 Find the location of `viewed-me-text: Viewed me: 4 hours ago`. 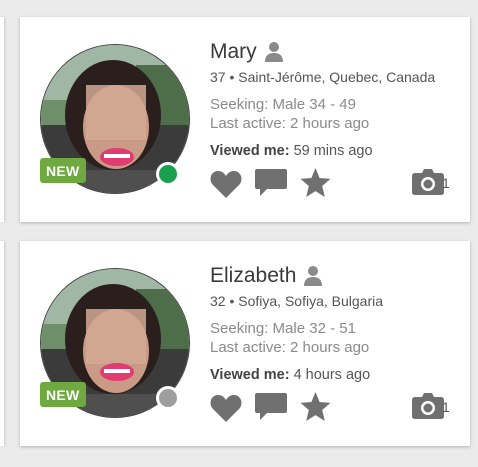

viewed-me-text: Viewed me: 4 hours ago is located at coordinates (335, 375).